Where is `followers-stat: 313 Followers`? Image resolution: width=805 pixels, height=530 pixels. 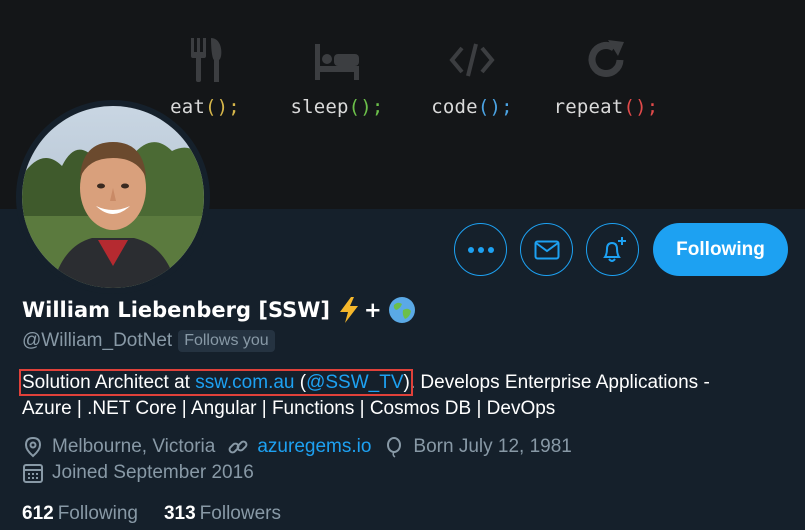
followers-stat: 313 Followers is located at coordinates (222, 514).